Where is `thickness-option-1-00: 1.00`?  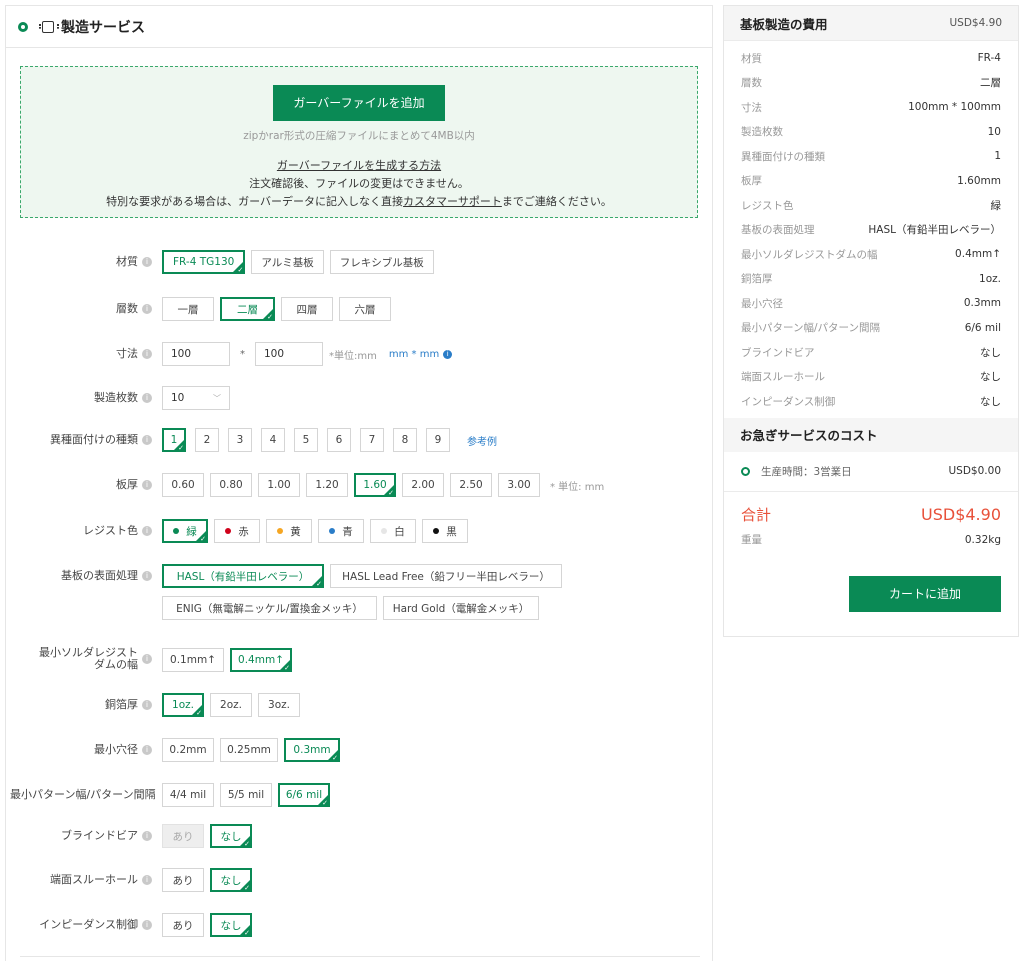
thickness-option-1-00: 1.00 is located at coordinates (279, 485).